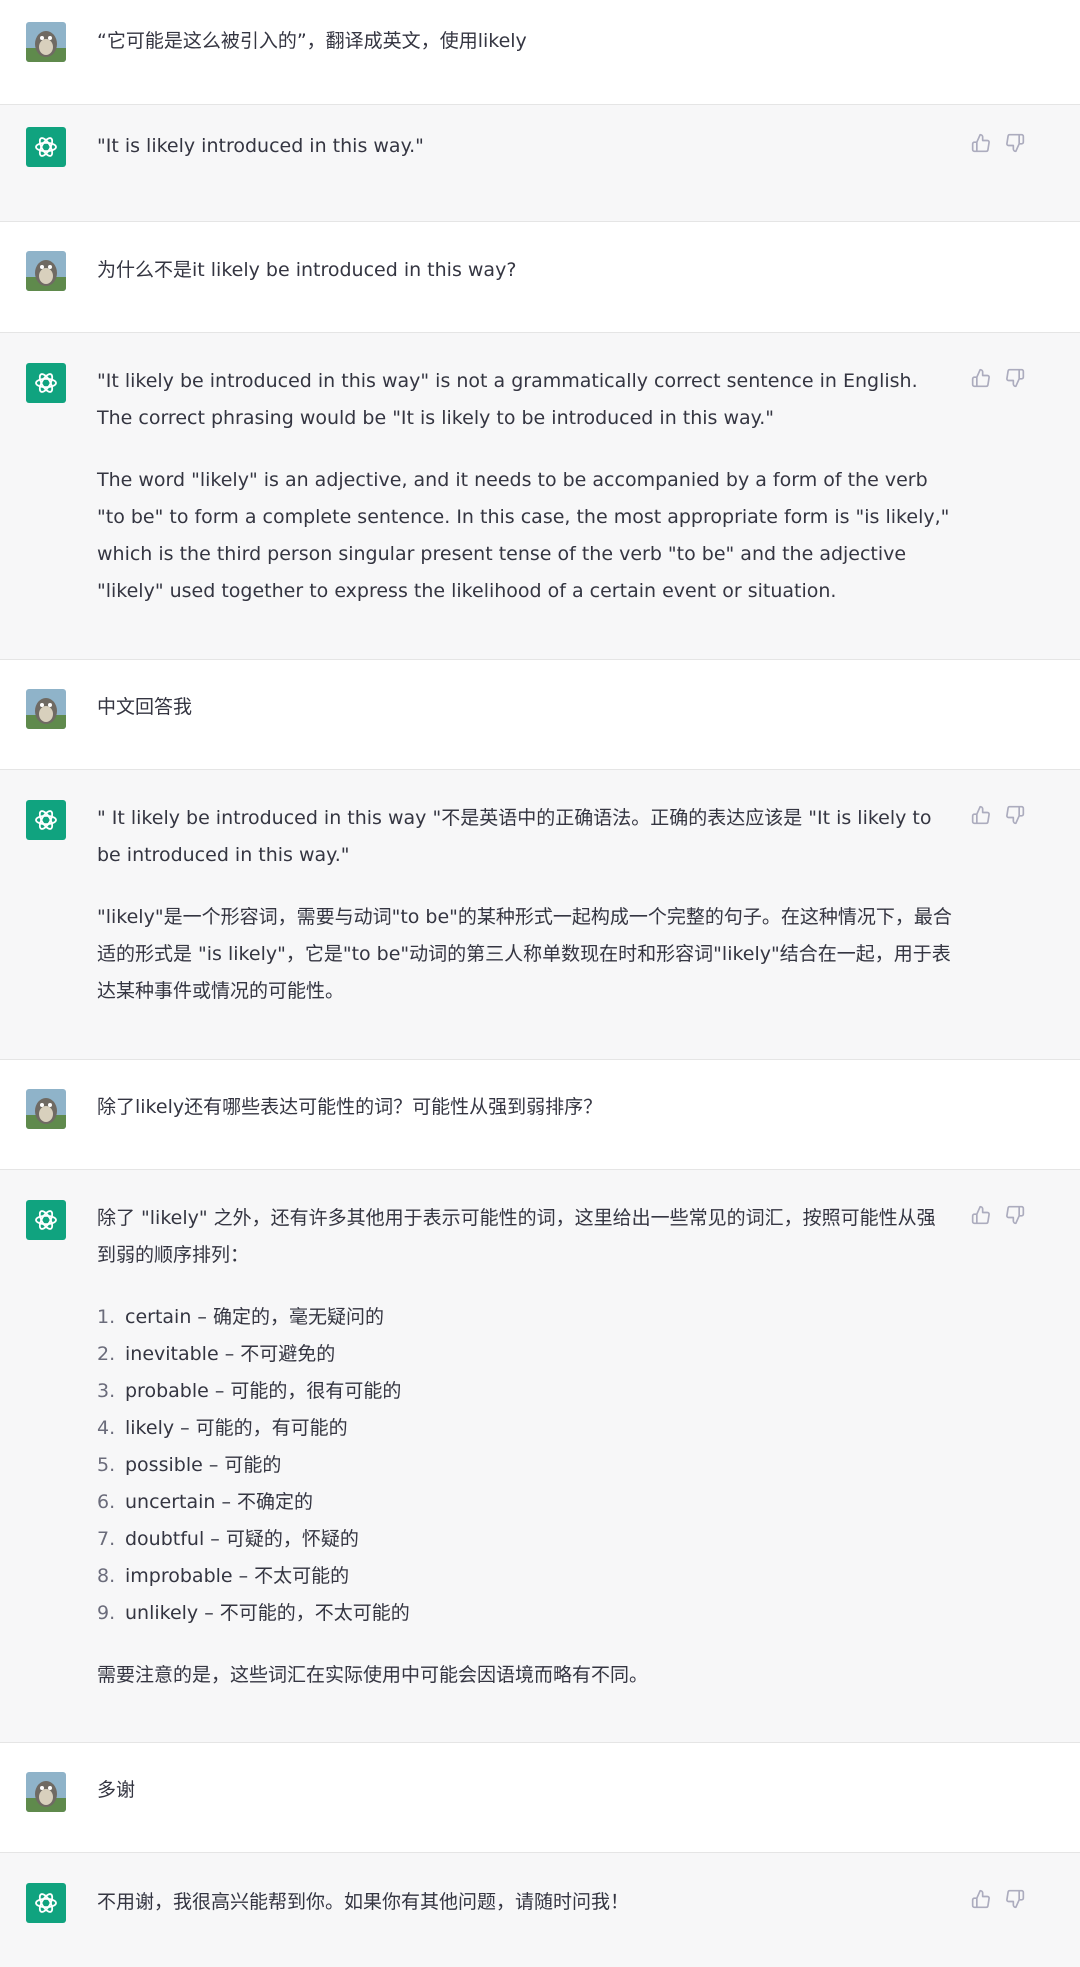 This screenshot has height=1967, width=1080. I want to click on user-message-text: “它可能是这么被引入的”，翻译成英文，使用likely, so click(312, 41).